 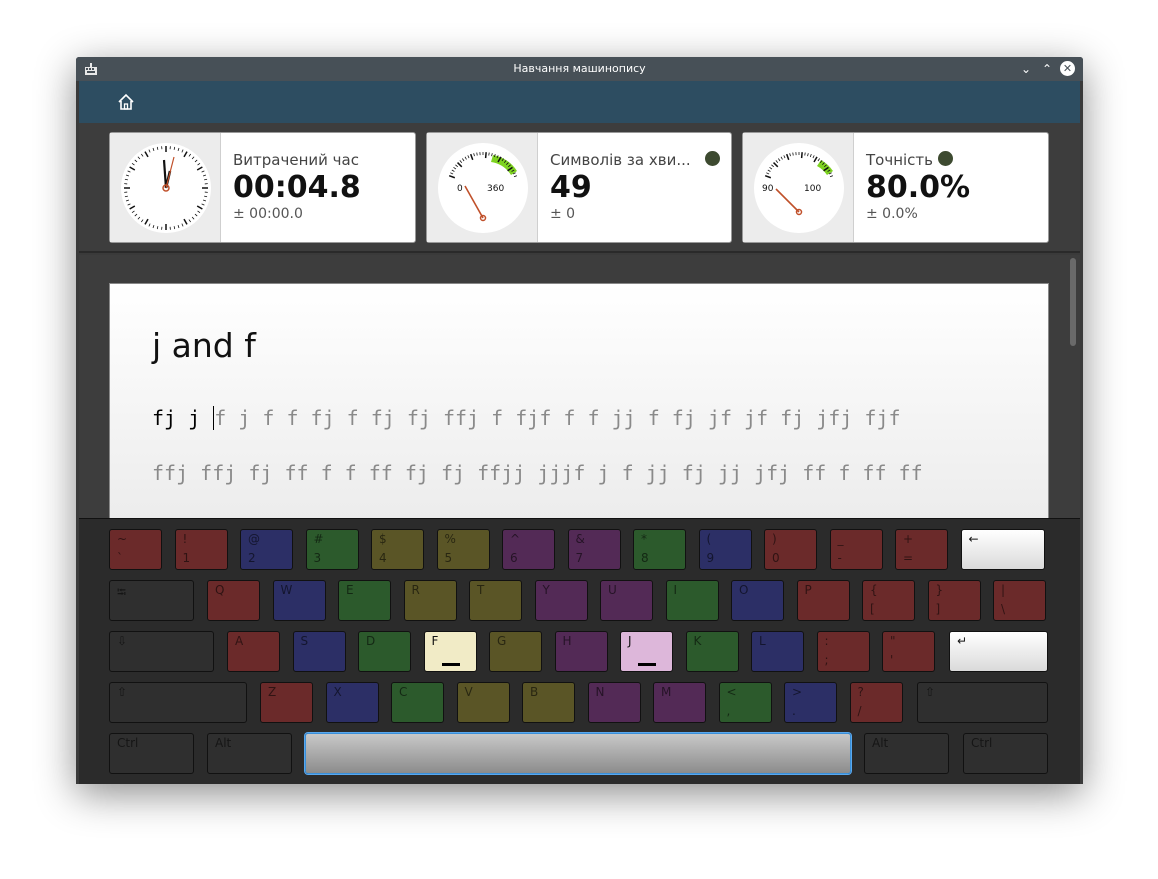 What do you see at coordinates (397, 549) in the screenshot?
I see `key-r1-5-sym: $4` at bounding box center [397, 549].